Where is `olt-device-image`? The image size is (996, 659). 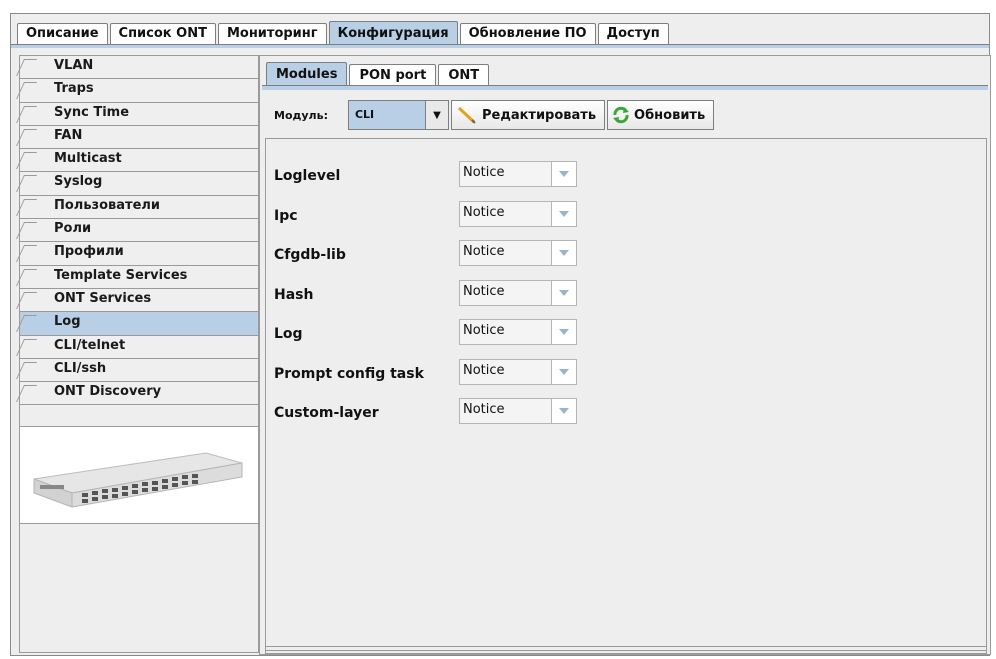
olt-device-image is located at coordinates (138, 480).